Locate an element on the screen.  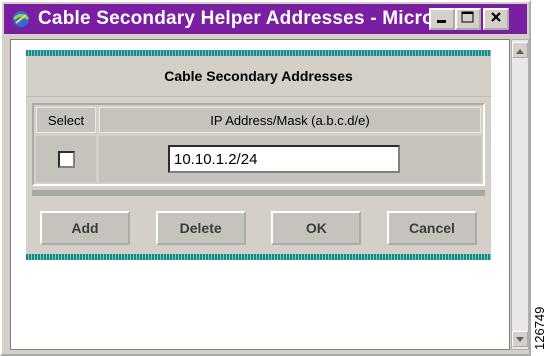
ok-button: OK is located at coordinates (316, 228).